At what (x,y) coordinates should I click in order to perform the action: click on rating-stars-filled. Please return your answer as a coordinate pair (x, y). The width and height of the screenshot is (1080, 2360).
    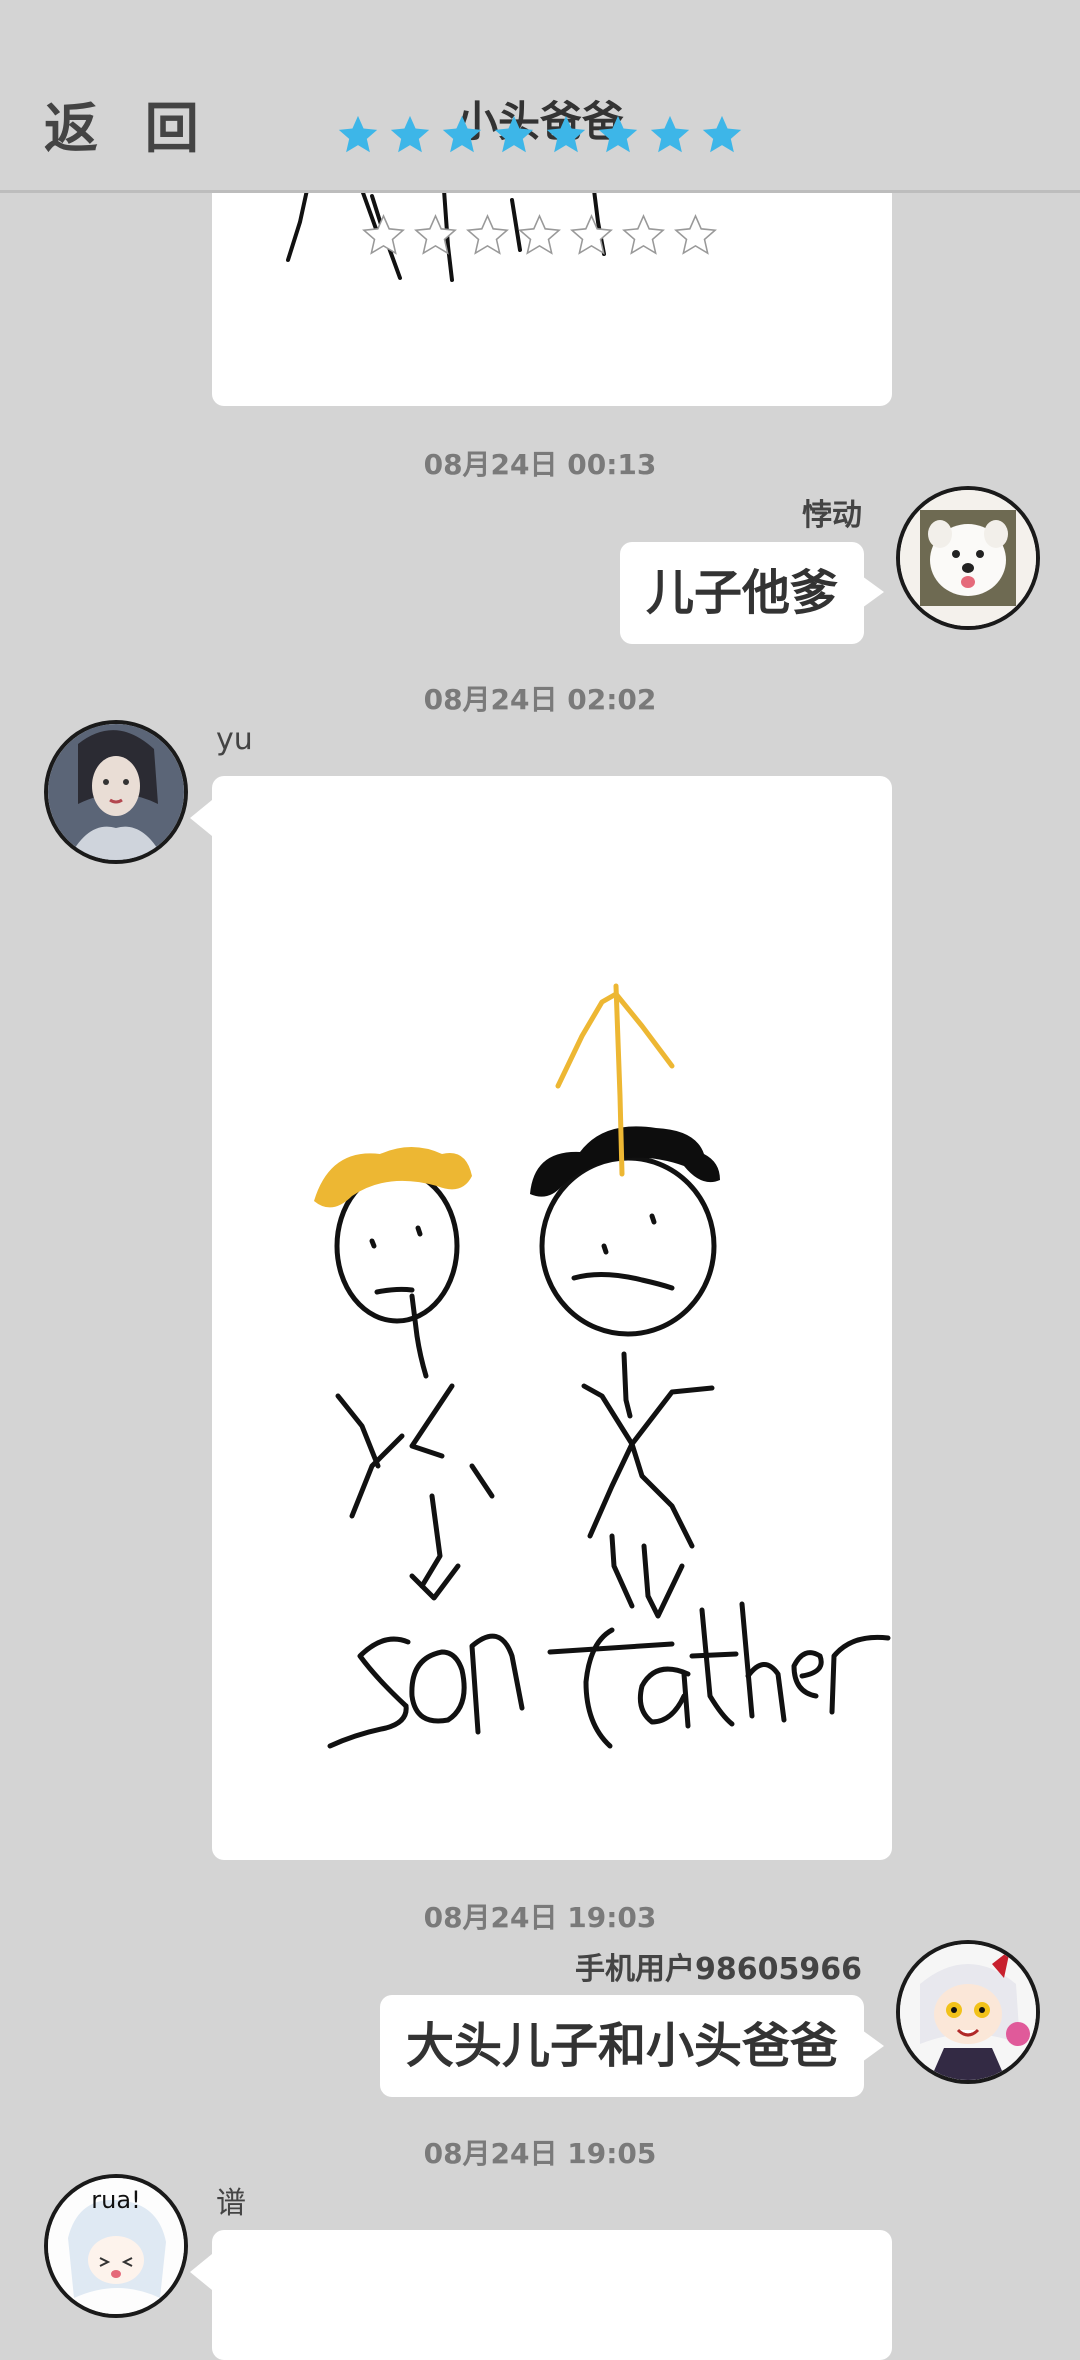
    Looking at the image, I should click on (540, 139).